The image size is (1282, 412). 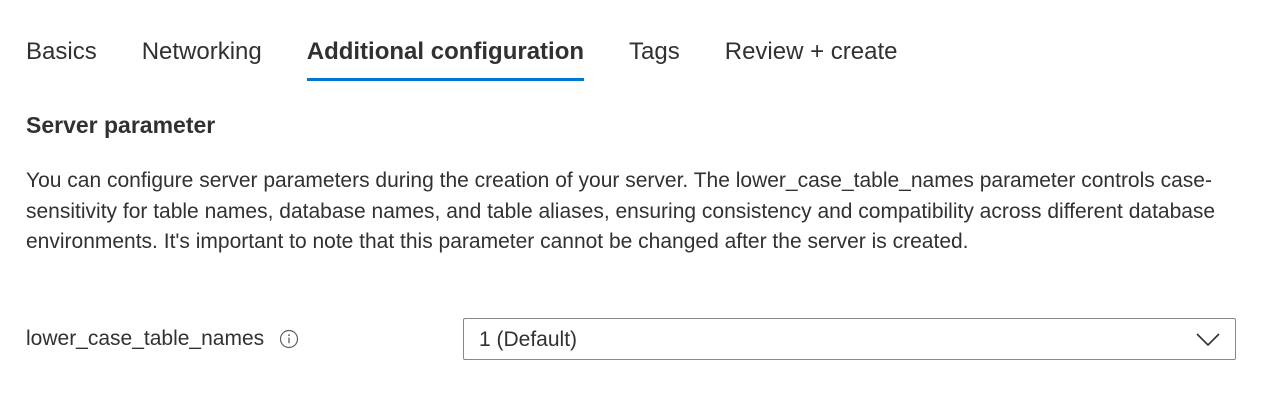 What do you see at coordinates (202, 52) in the screenshot?
I see `tab-networking: Networking` at bounding box center [202, 52].